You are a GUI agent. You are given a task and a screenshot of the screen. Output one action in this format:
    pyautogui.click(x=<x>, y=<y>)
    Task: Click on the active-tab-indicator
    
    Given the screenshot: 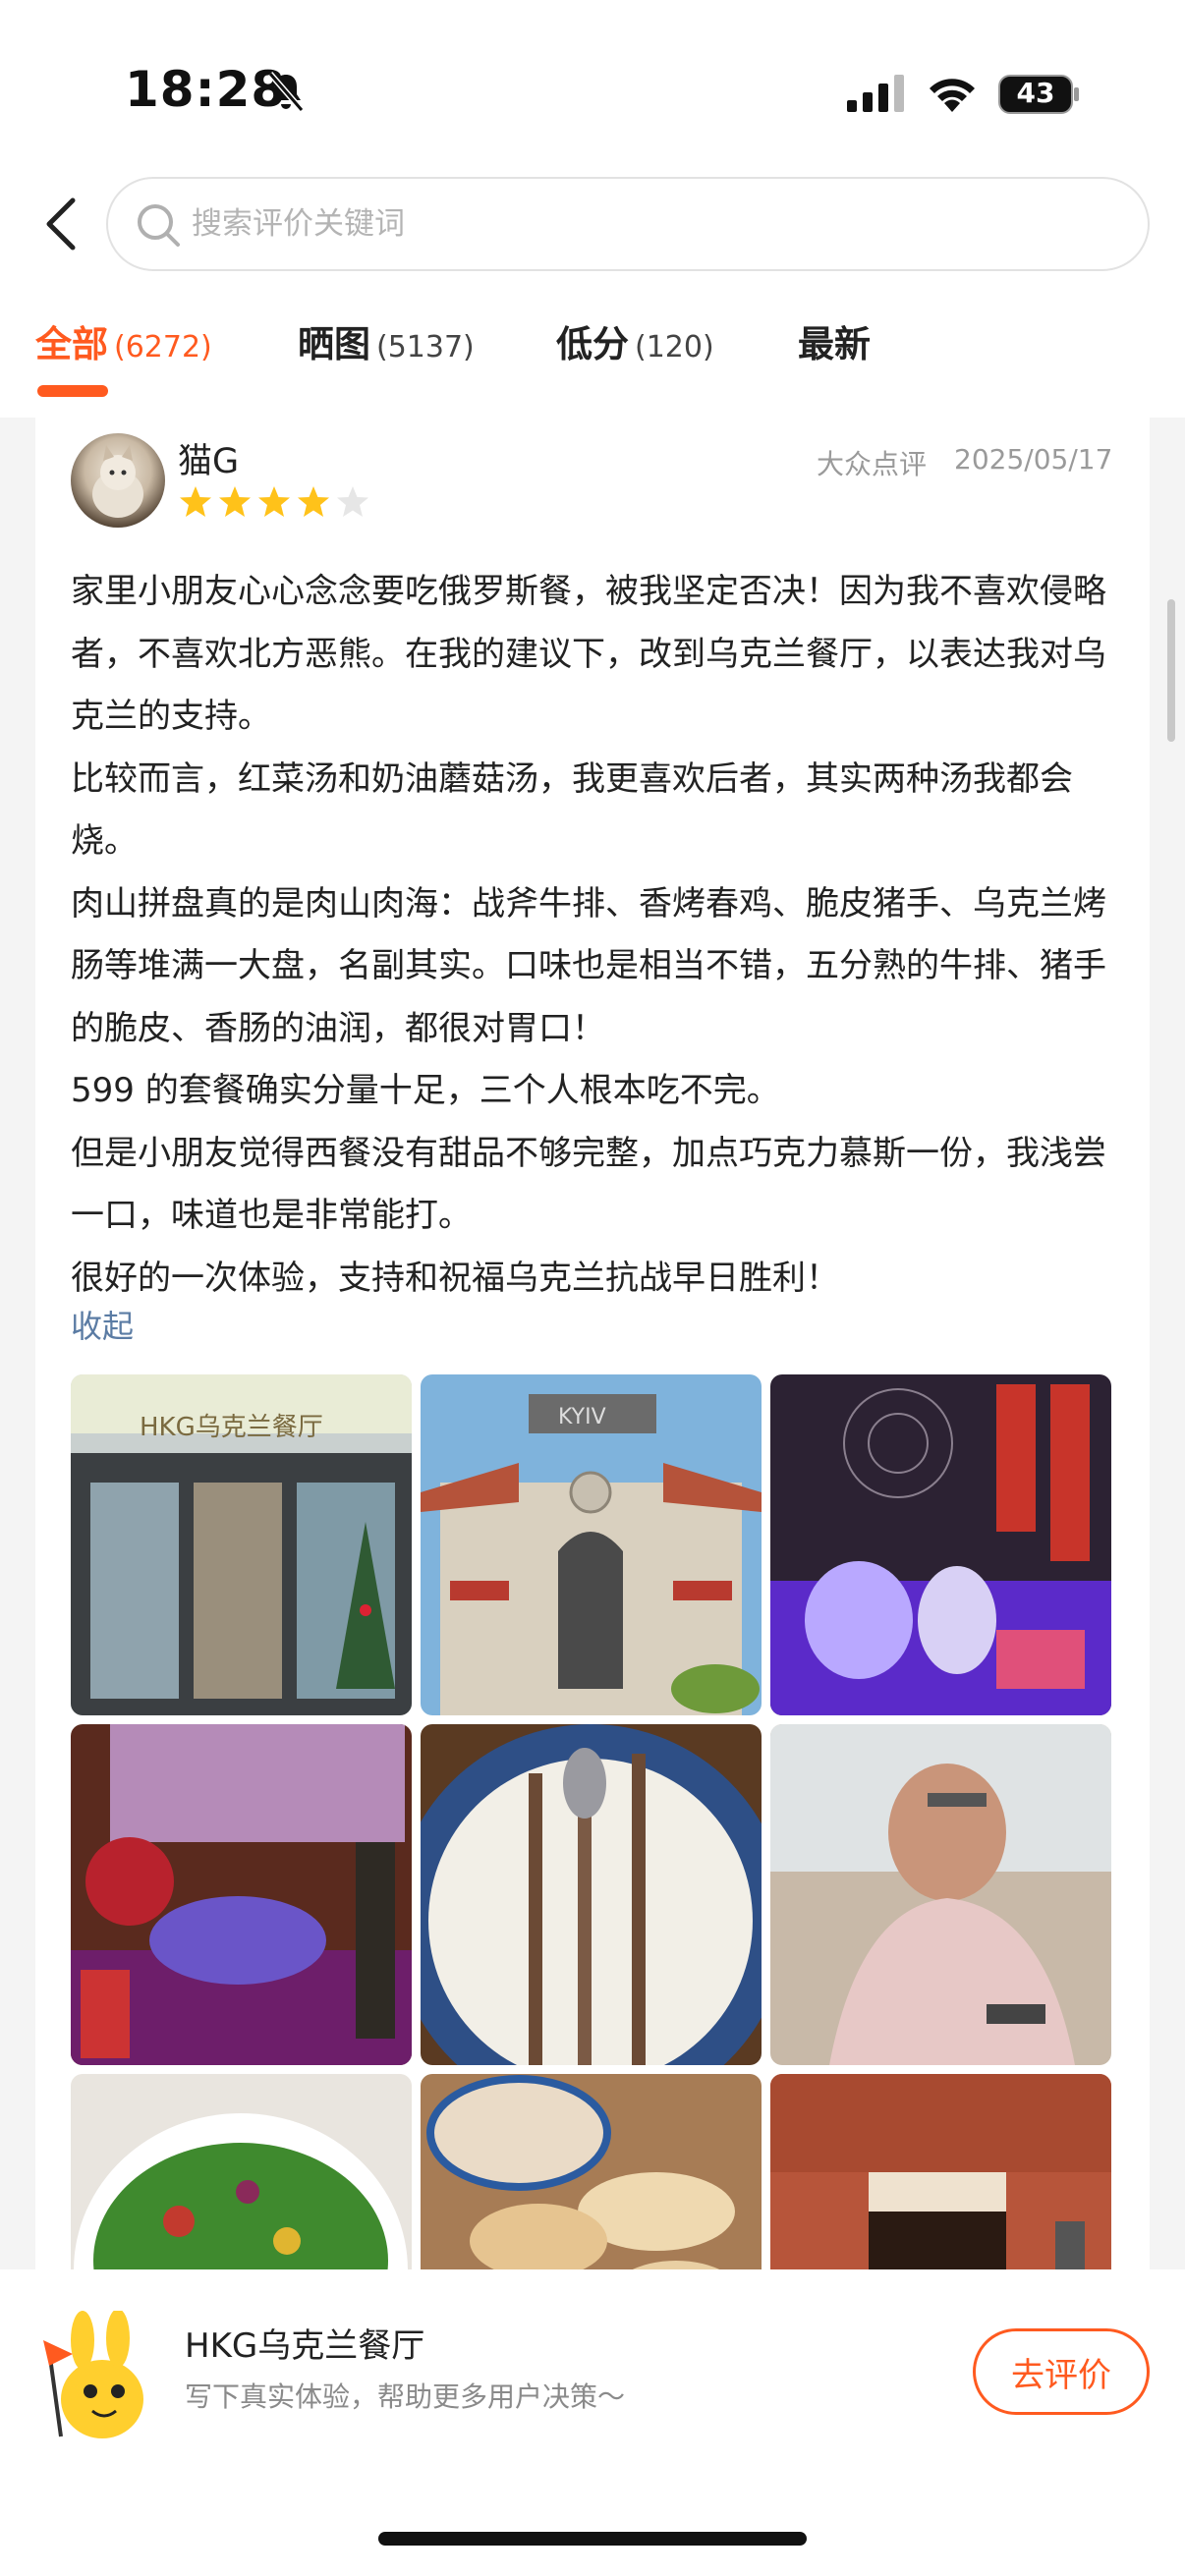 What is the action you would take?
    pyautogui.click(x=73, y=391)
    